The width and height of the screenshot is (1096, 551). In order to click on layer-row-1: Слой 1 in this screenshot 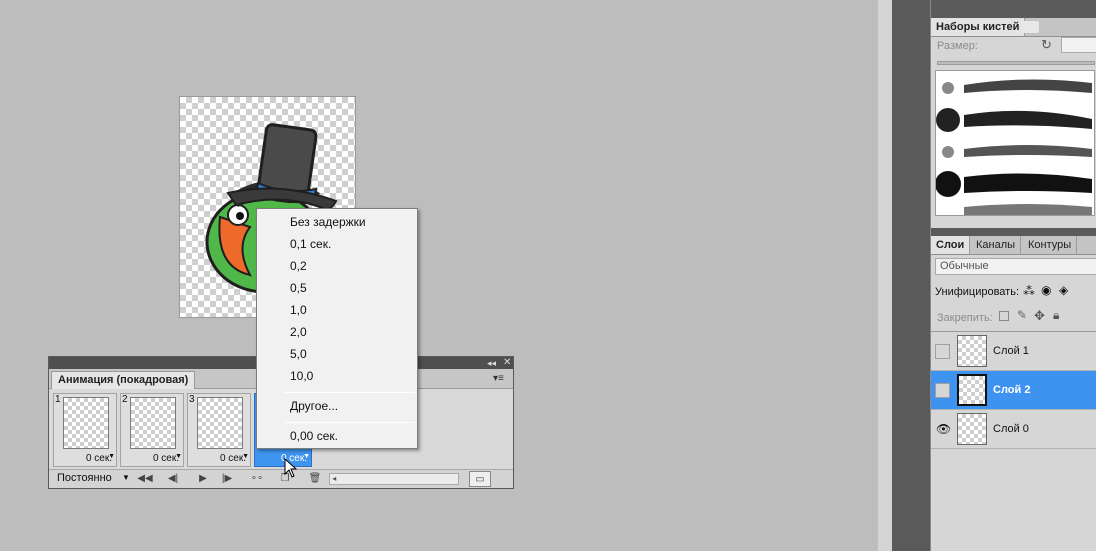, I will do `click(1013, 351)`.